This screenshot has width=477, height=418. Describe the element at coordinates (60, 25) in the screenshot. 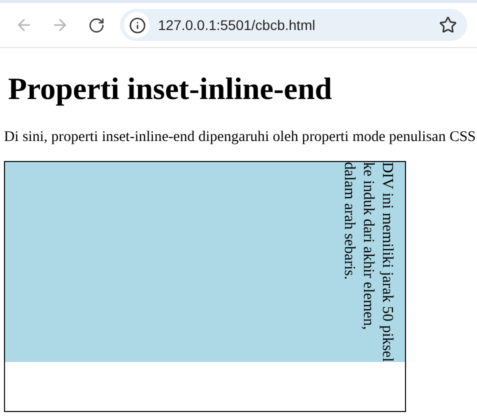

I see `forward-arrow-icon` at that location.